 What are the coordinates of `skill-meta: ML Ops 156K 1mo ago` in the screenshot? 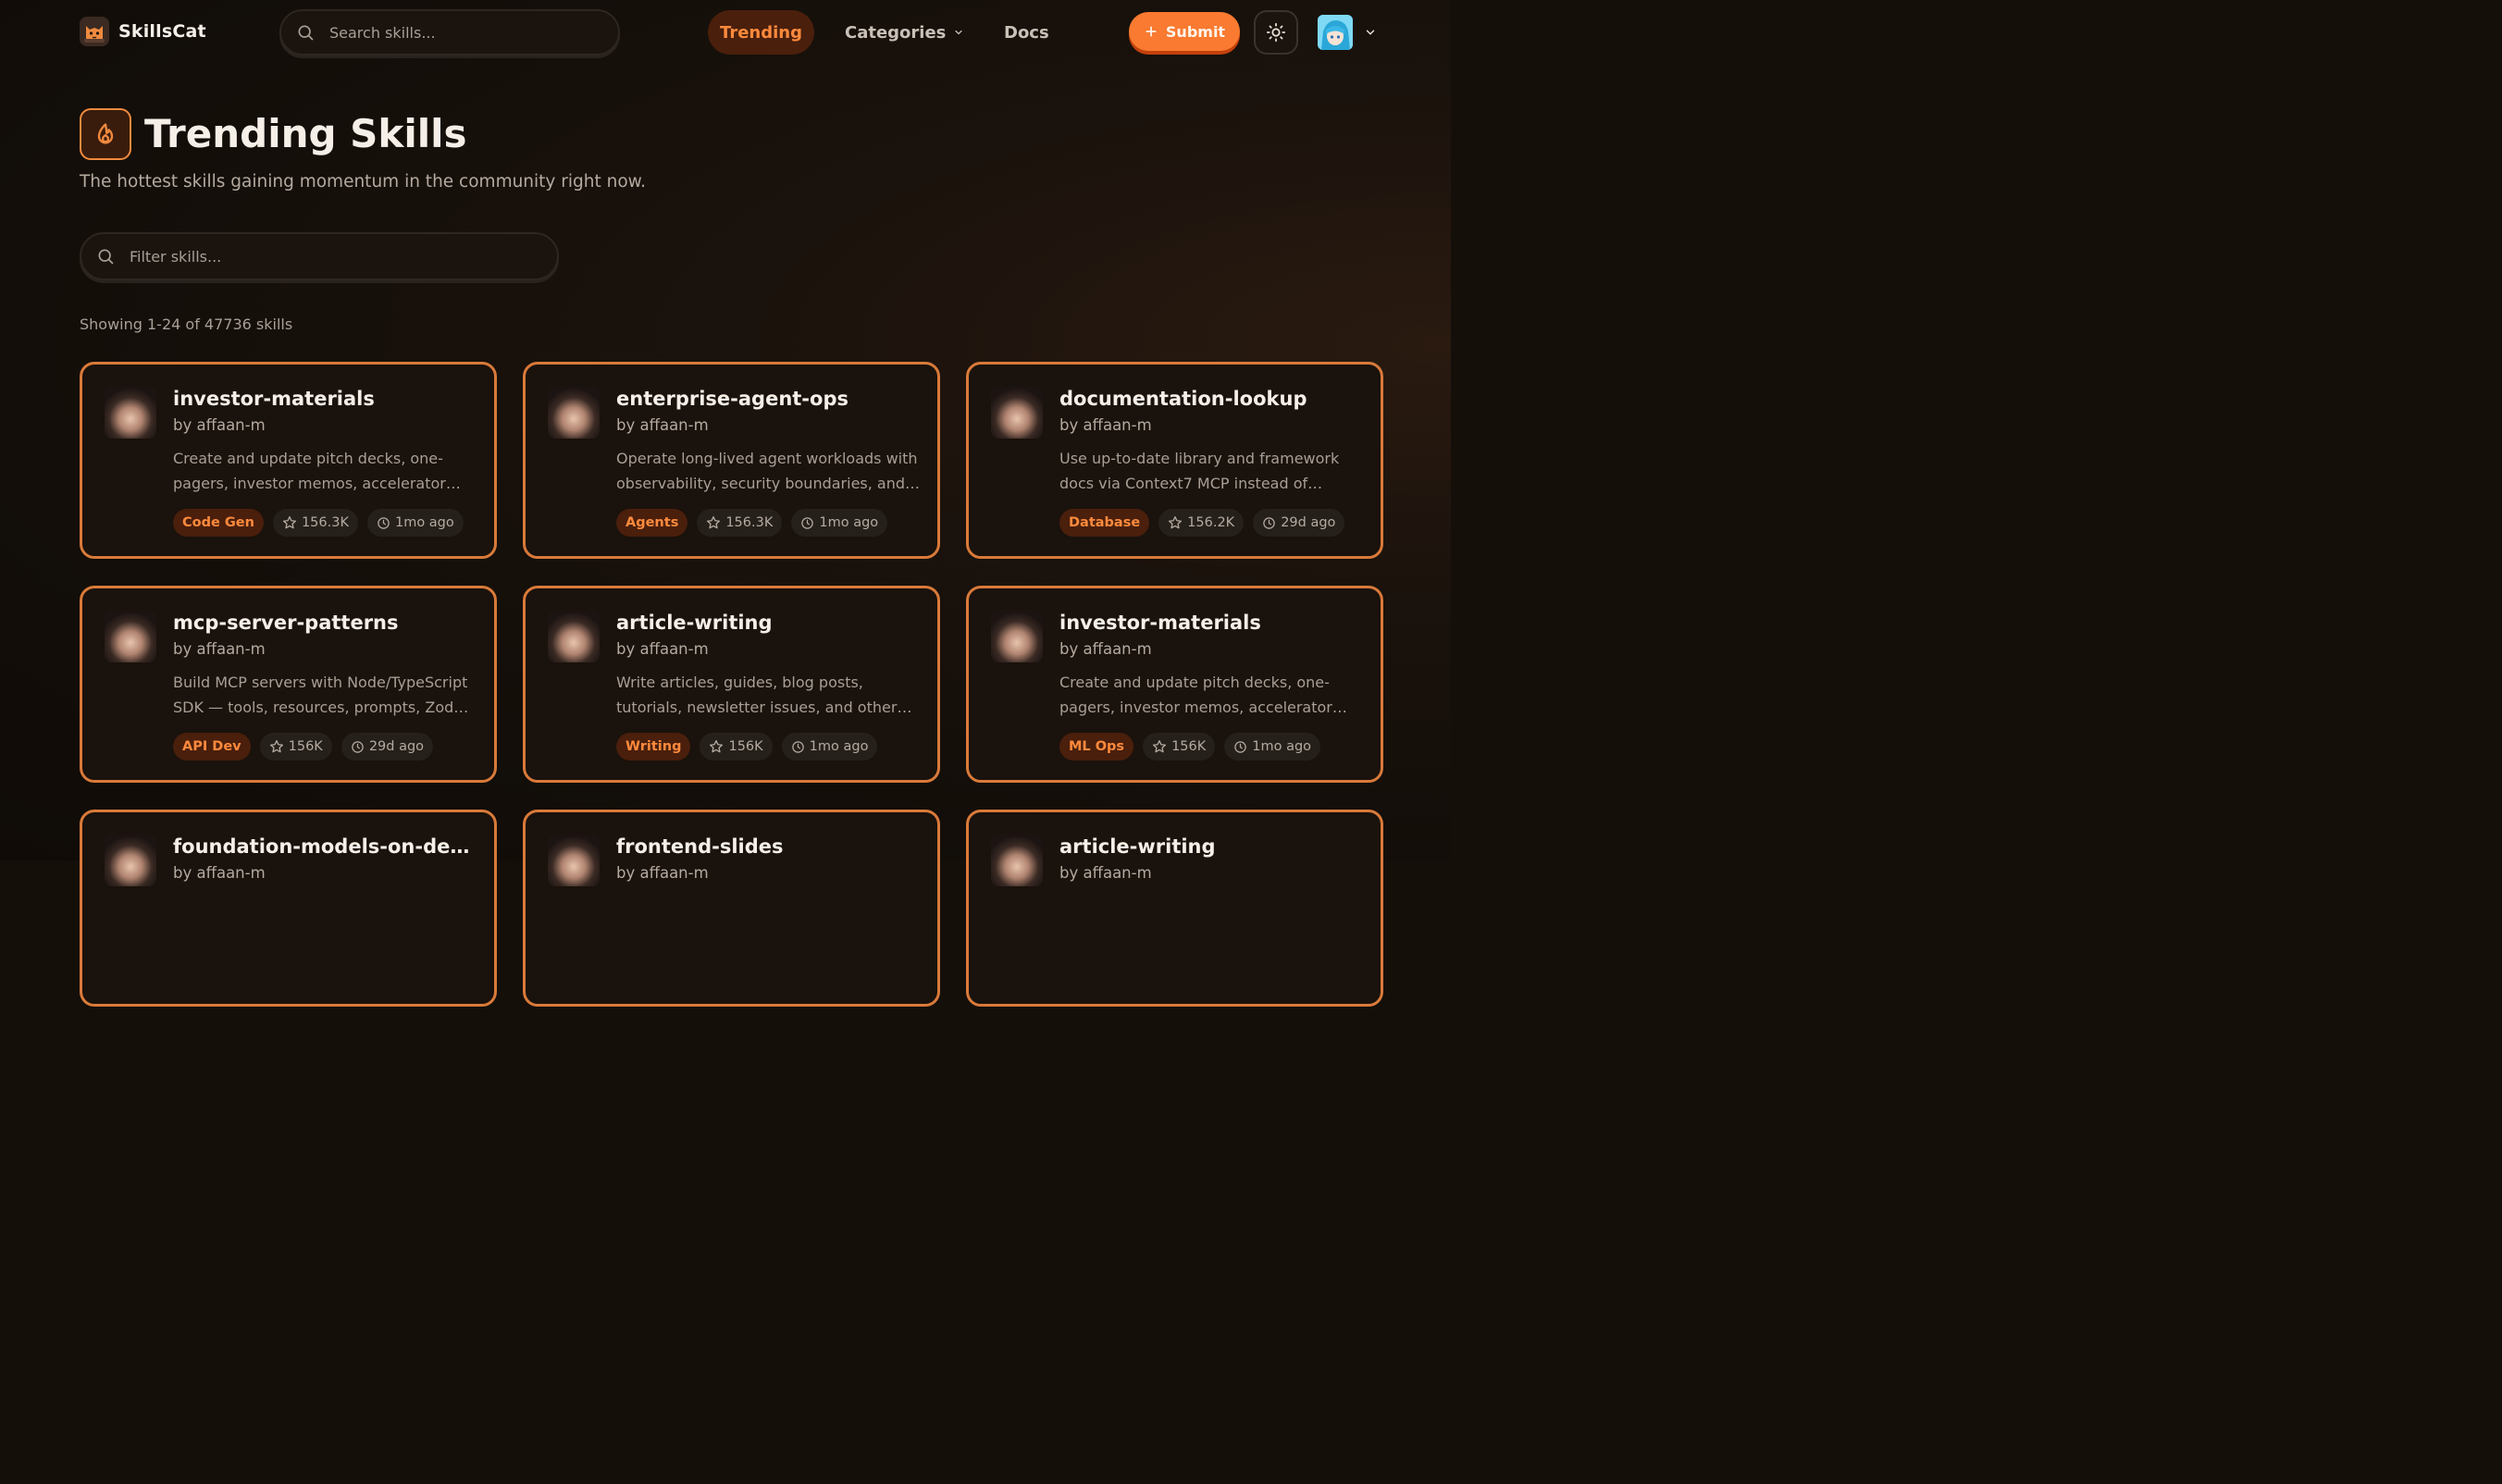 It's located at (1190, 747).